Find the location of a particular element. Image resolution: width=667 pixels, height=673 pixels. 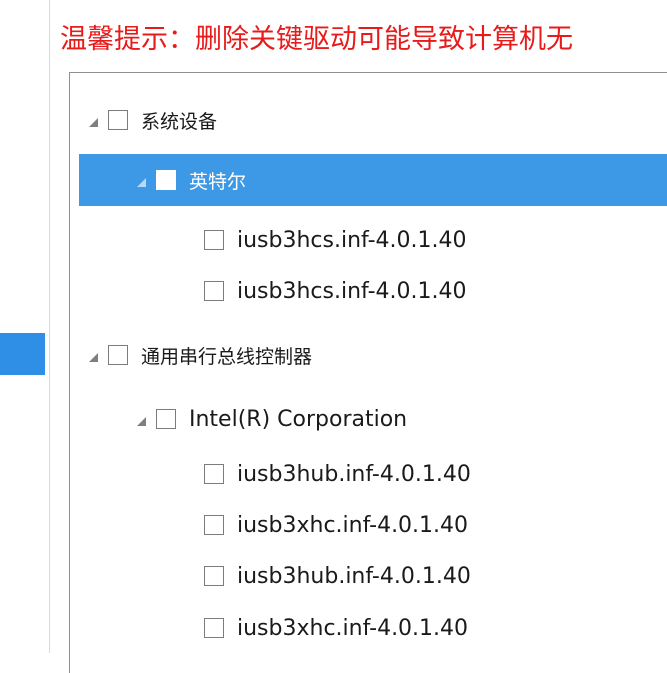

tree-node-usb-controllers: 通用串行总线控制器 is located at coordinates (373, 355).